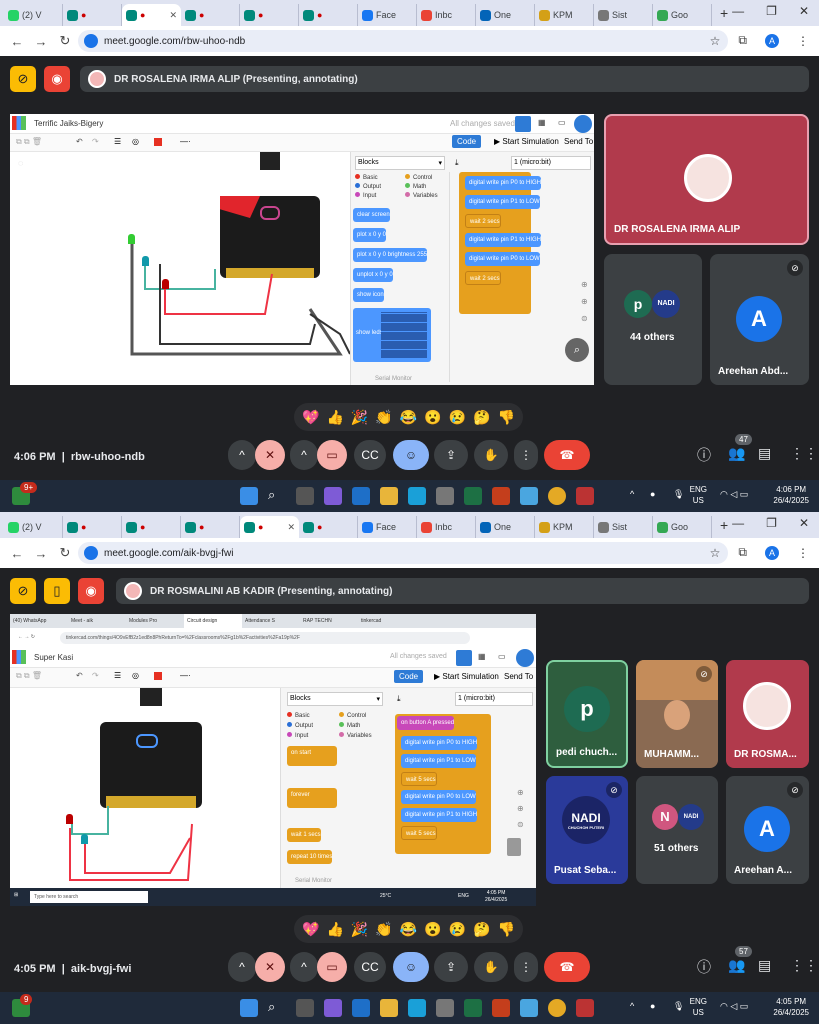 Image resolution: width=819 pixels, height=1024 pixels. I want to click on palette-block: forever, so click(312, 798).